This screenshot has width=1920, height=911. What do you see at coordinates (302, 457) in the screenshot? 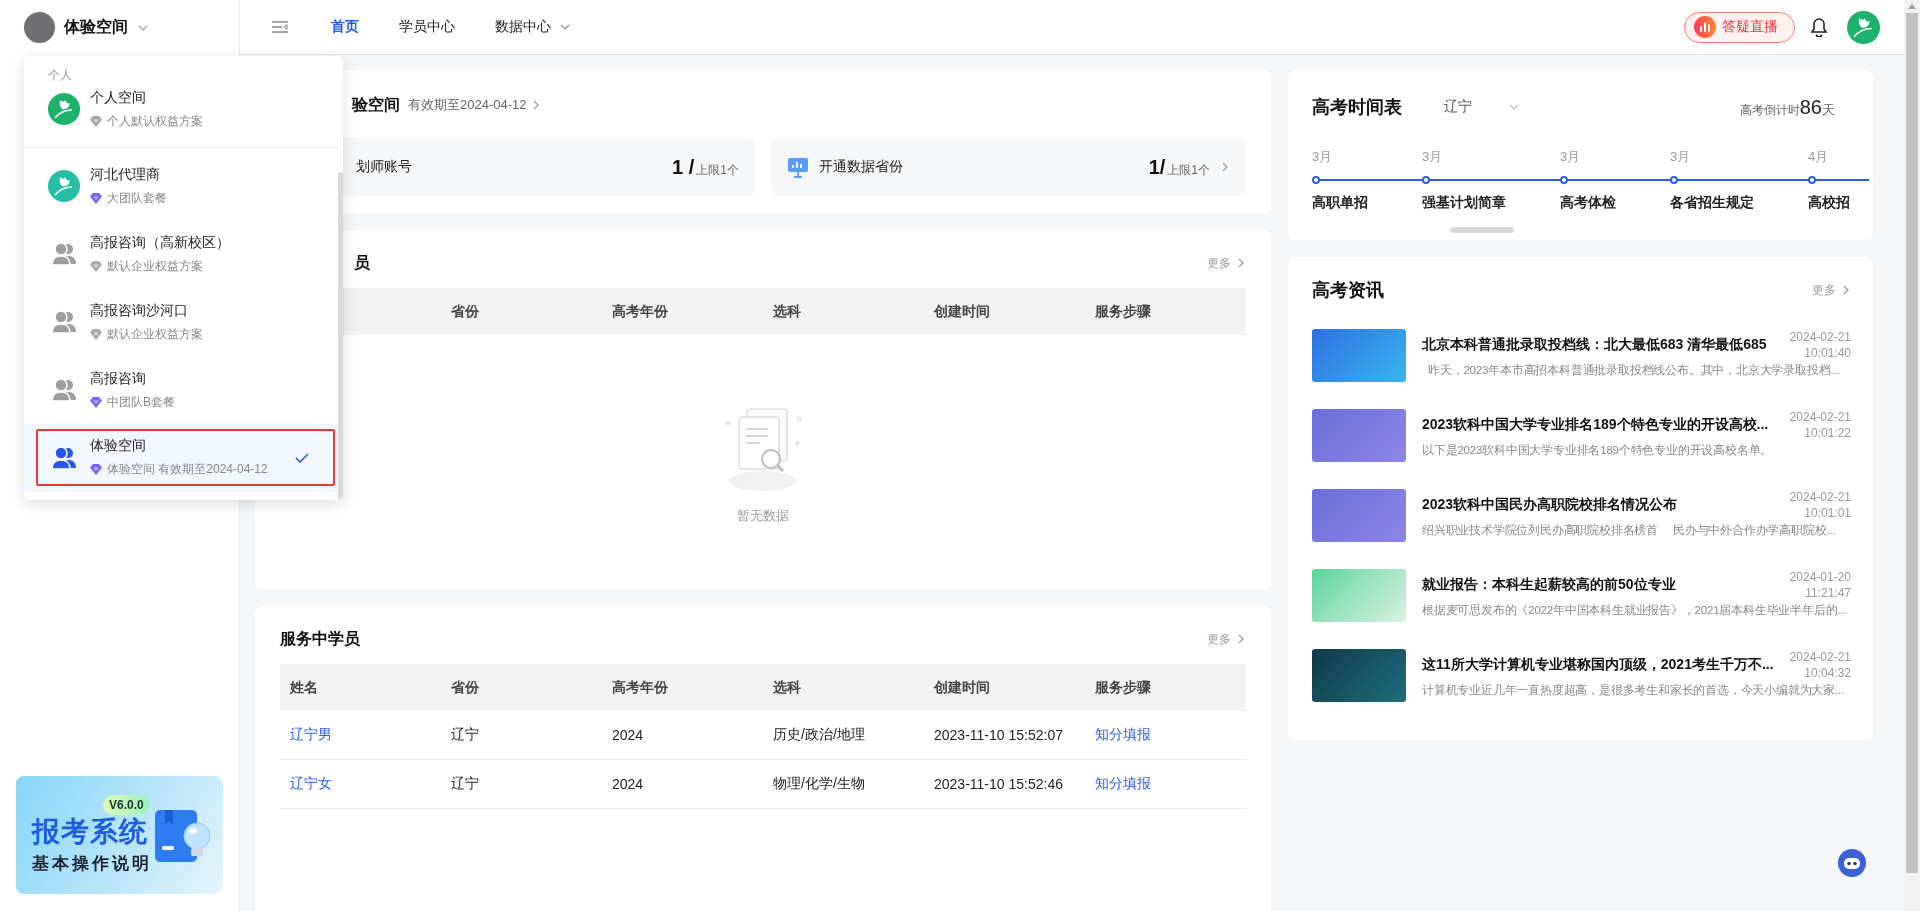
I see `check-icon` at bounding box center [302, 457].